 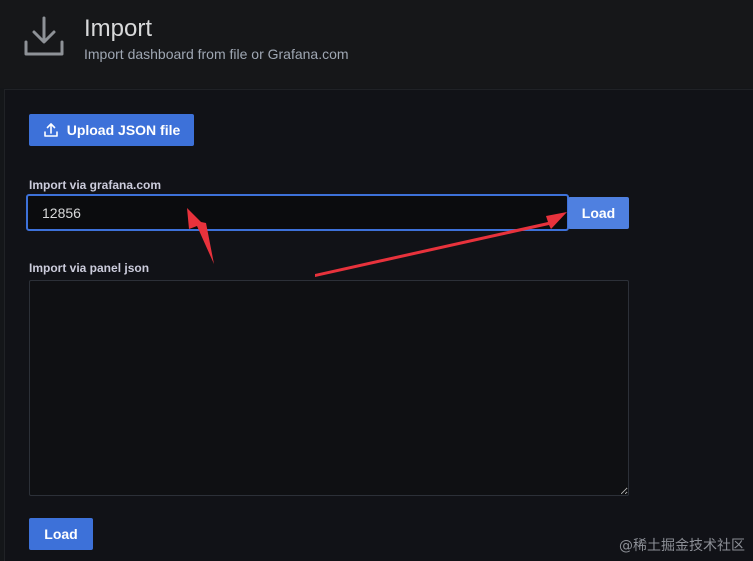 I want to click on panel-json-load-button: Load, so click(x=61, y=534).